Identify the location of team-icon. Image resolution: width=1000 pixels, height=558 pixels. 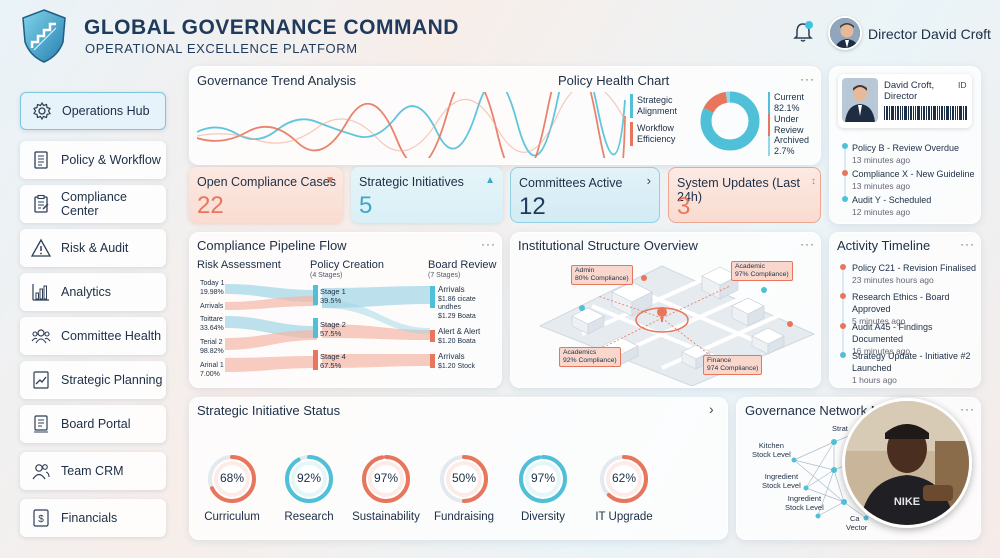
(41, 472).